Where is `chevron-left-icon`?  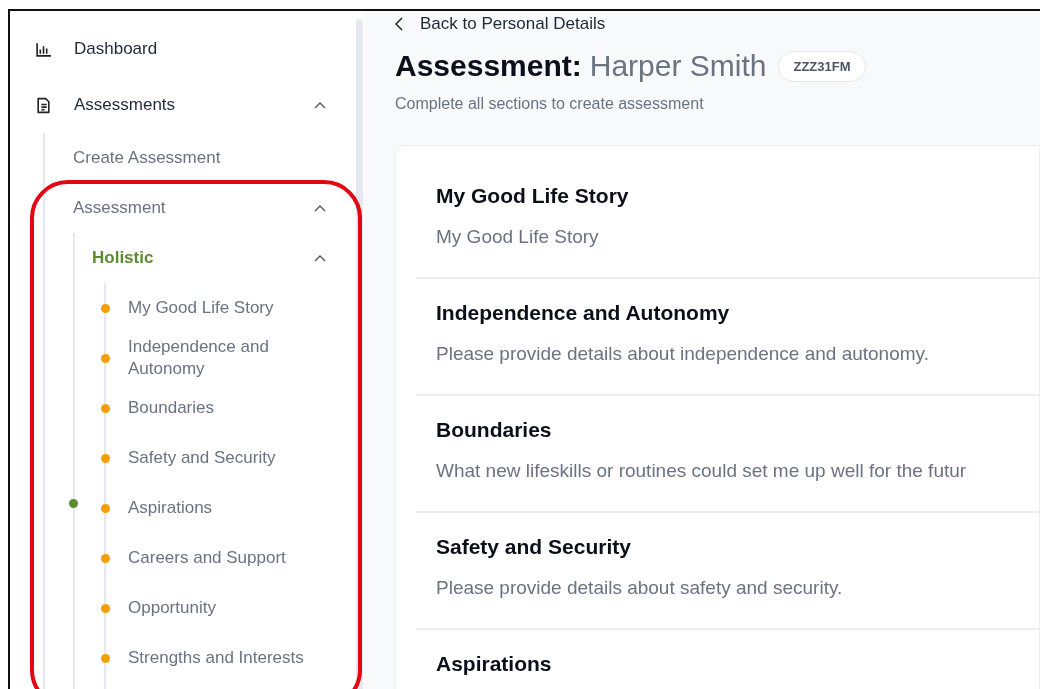
chevron-left-icon is located at coordinates (399, 24).